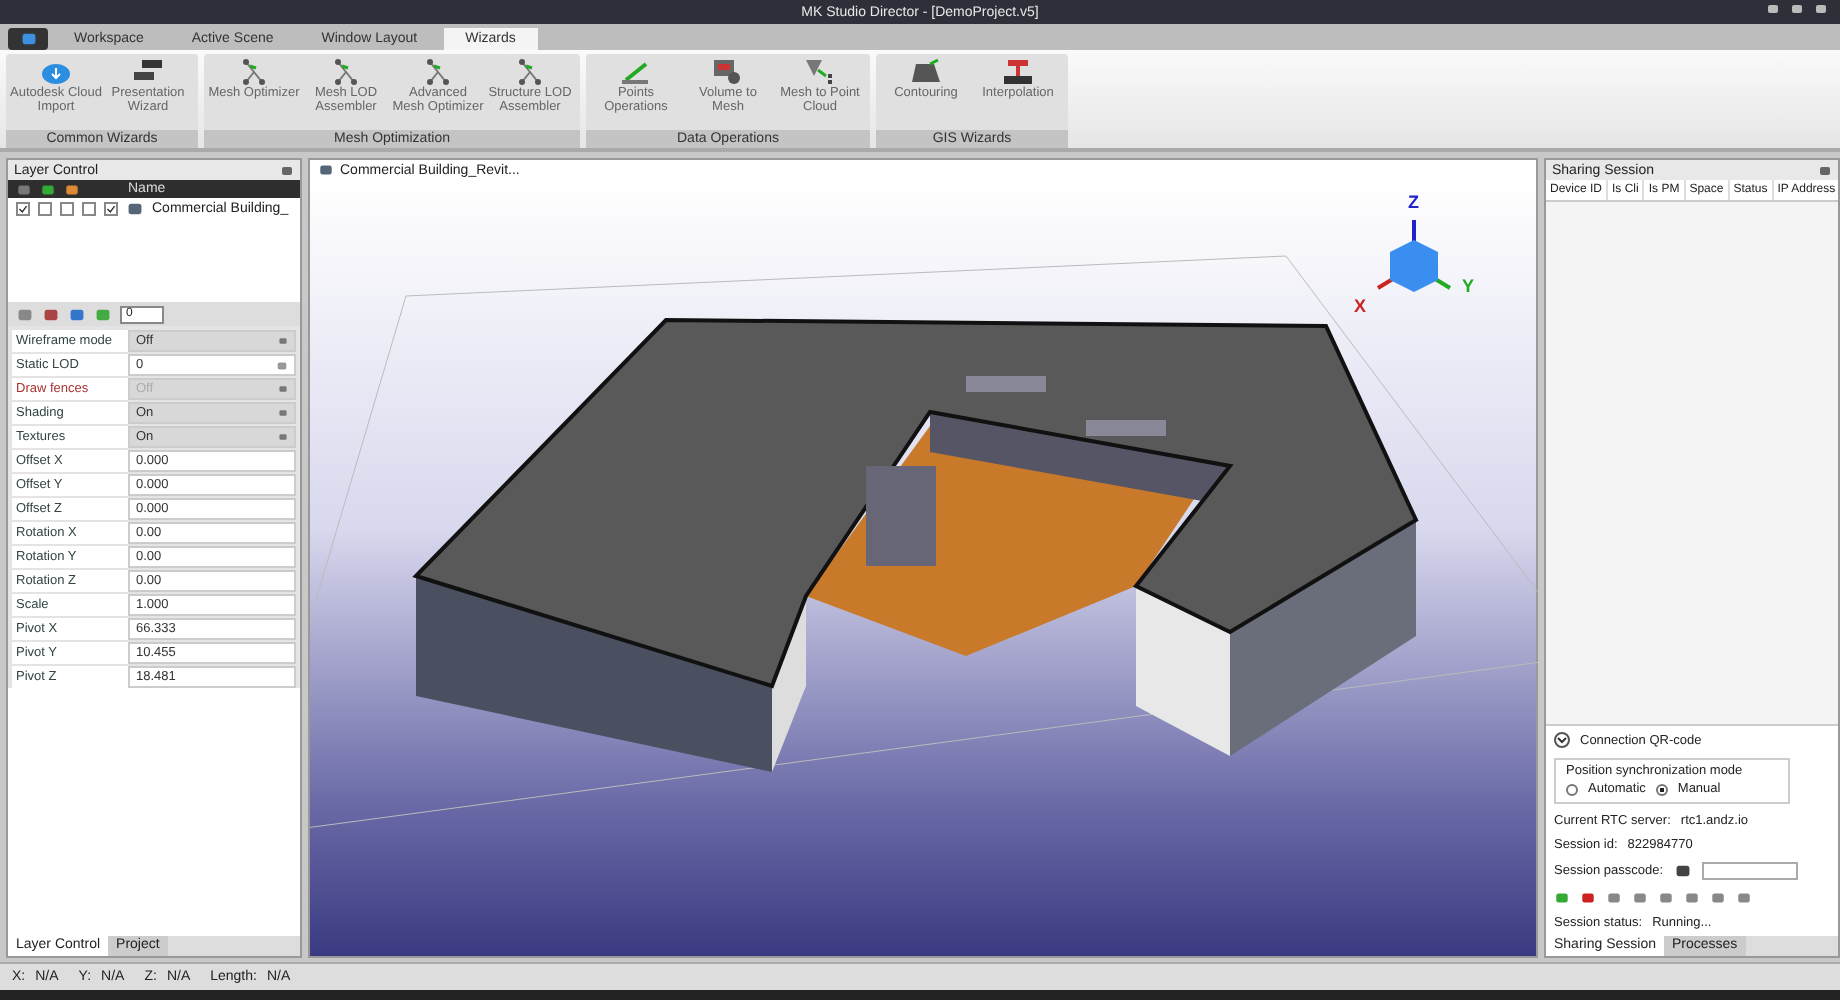  What do you see at coordinates (148, 72) in the screenshot?
I see `layers-icon` at bounding box center [148, 72].